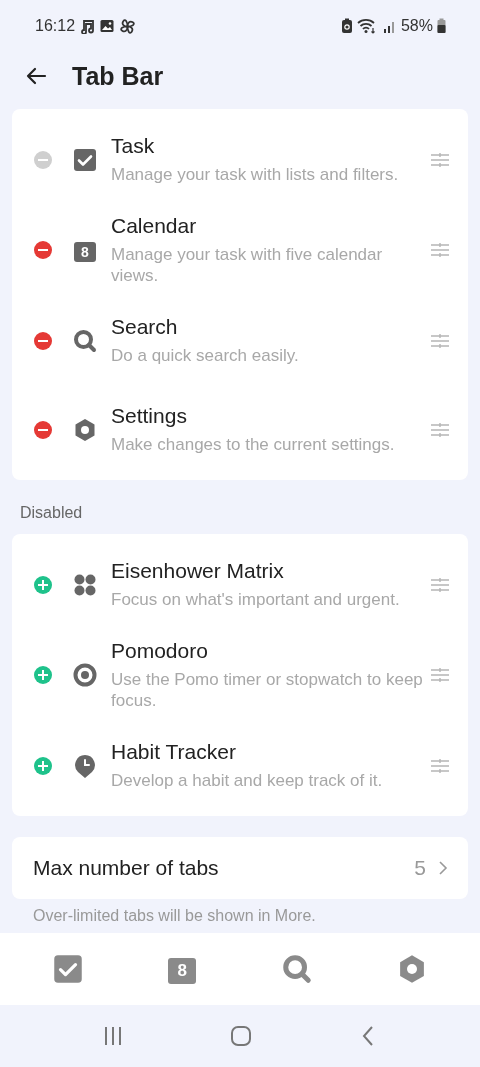 This screenshot has height=1067, width=480. Describe the element at coordinates (443, 868) in the screenshot. I see `chevron-right-icon` at that location.